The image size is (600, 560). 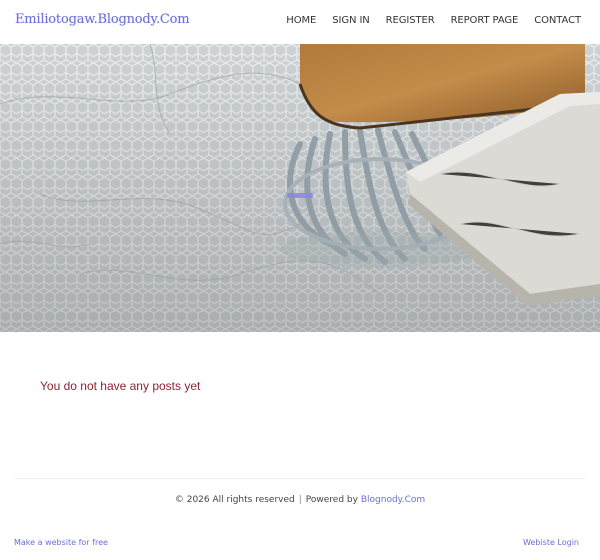 I want to click on nav-home: HOME, so click(x=301, y=20).